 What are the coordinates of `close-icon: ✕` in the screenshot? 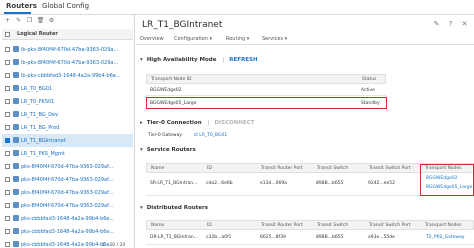 It's located at (464, 24).